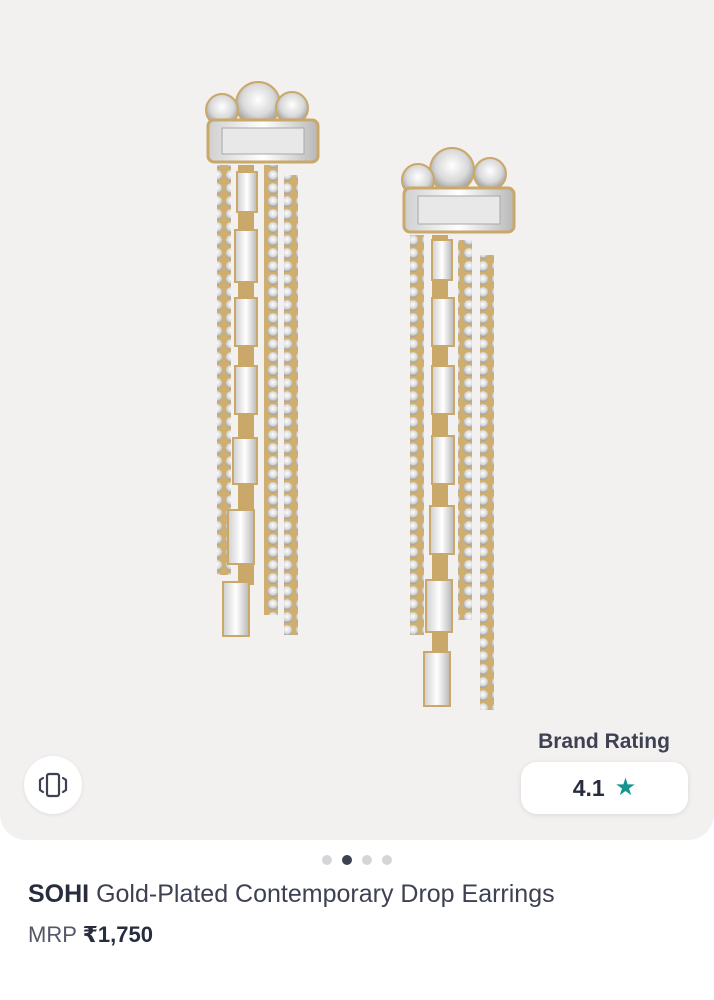 The height and width of the screenshot is (1000, 714). What do you see at coordinates (262, 359) in the screenshot?
I see `left-earring` at bounding box center [262, 359].